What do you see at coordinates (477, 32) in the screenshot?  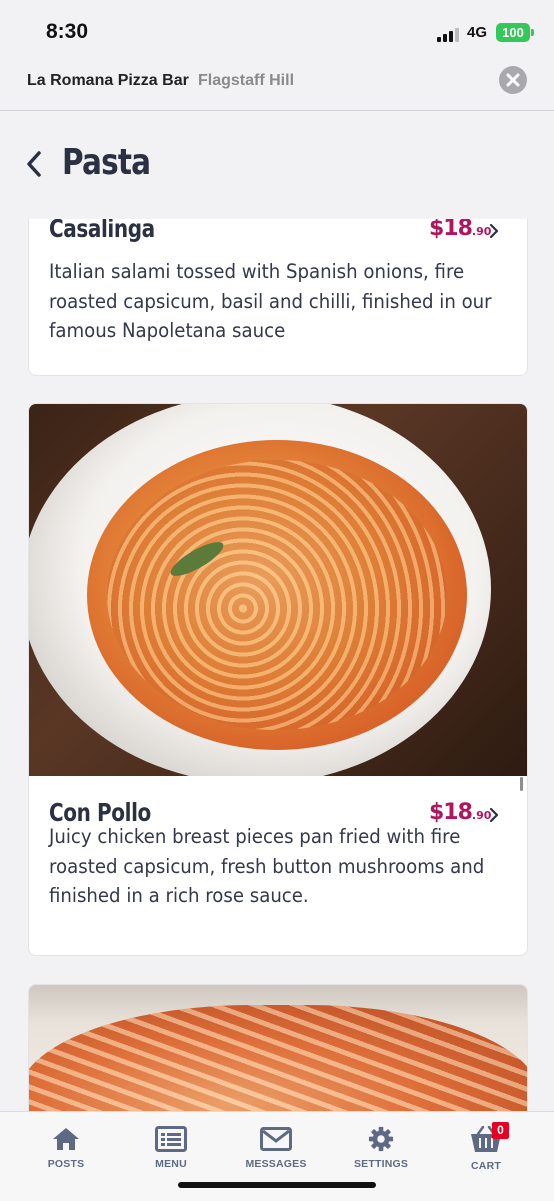 I see `network-label: 4G` at bounding box center [477, 32].